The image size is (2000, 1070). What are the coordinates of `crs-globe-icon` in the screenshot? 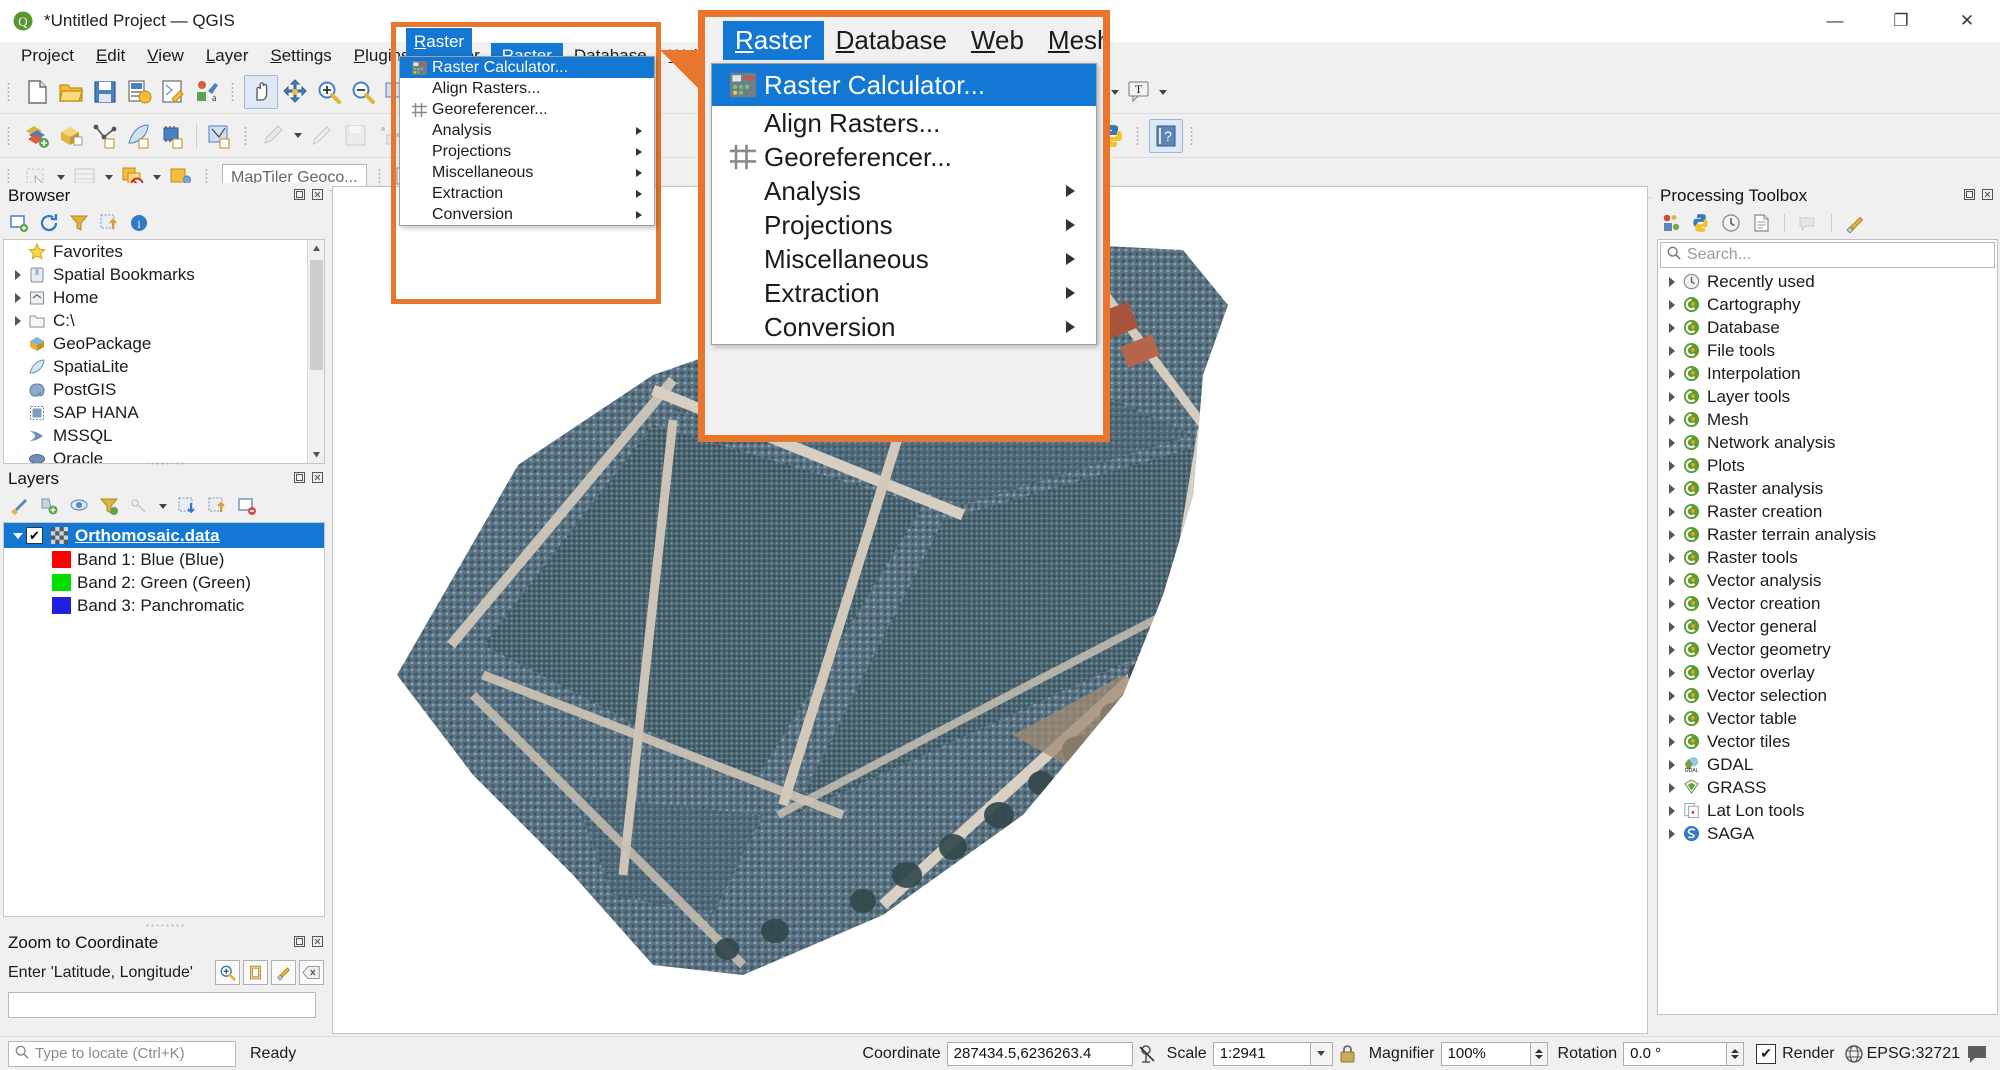 It's located at (1854, 1054).